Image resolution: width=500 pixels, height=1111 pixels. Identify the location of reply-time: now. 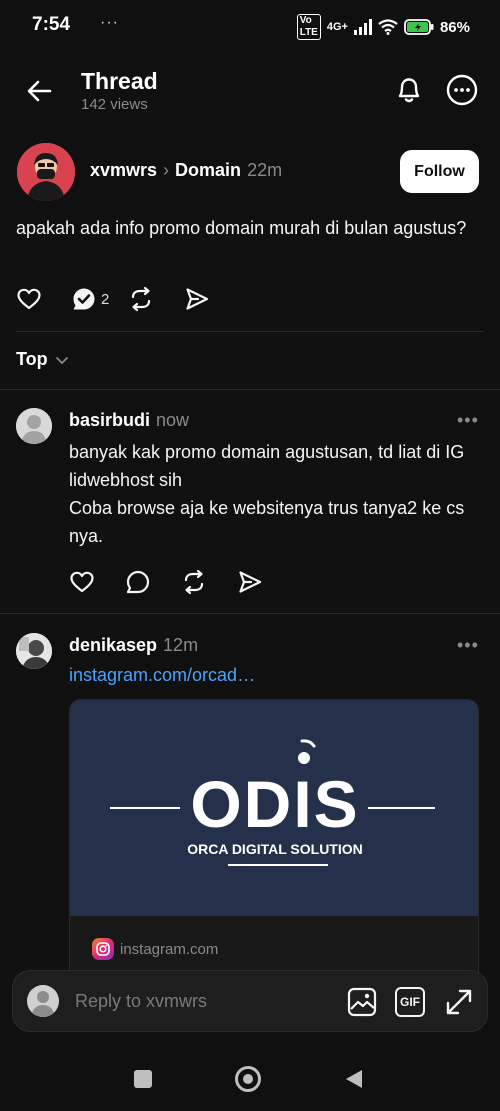
(173, 420).